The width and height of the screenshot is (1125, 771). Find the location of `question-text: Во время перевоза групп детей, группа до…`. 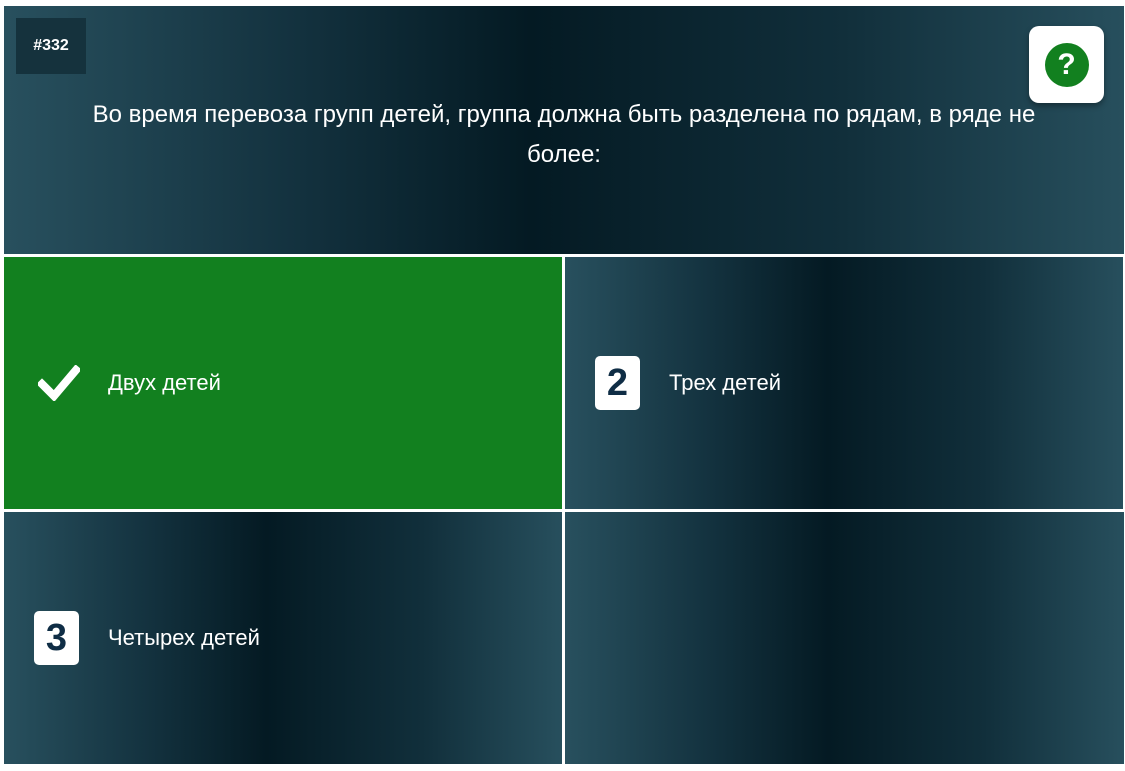

question-text: Во время перевоза групп детей, группа до… is located at coordinates (564, 134).